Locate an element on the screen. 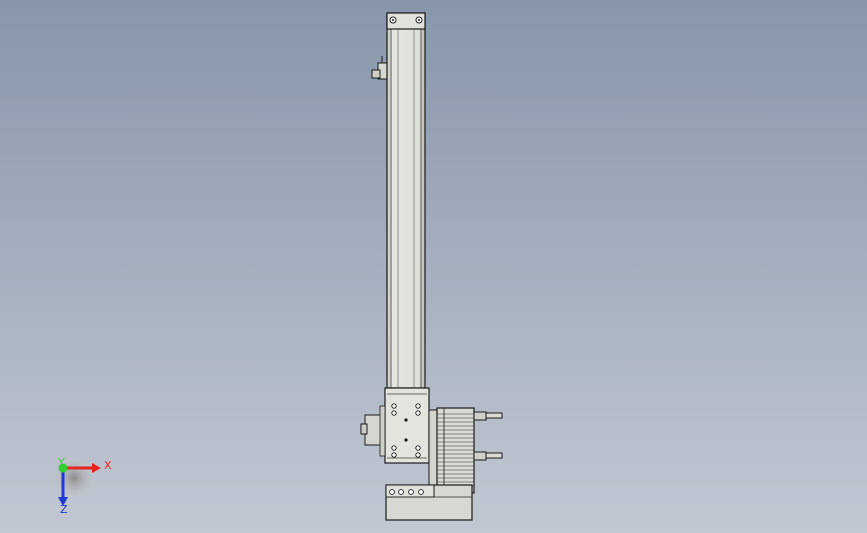 The height and width of the screenshot is (533, 867). motor-cable-connector-top is located at coordinates (488, 416).